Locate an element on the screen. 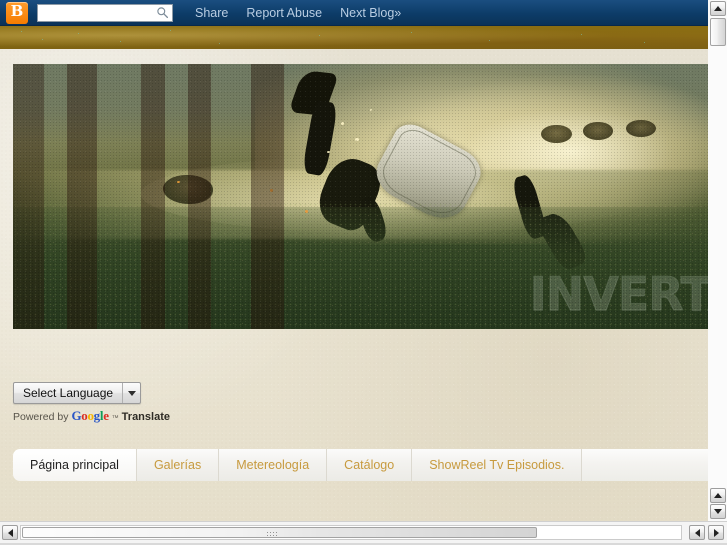 The height and width of the screenshot is (545, 727). scroll-left-button-right is located at coordinates (697, 532).